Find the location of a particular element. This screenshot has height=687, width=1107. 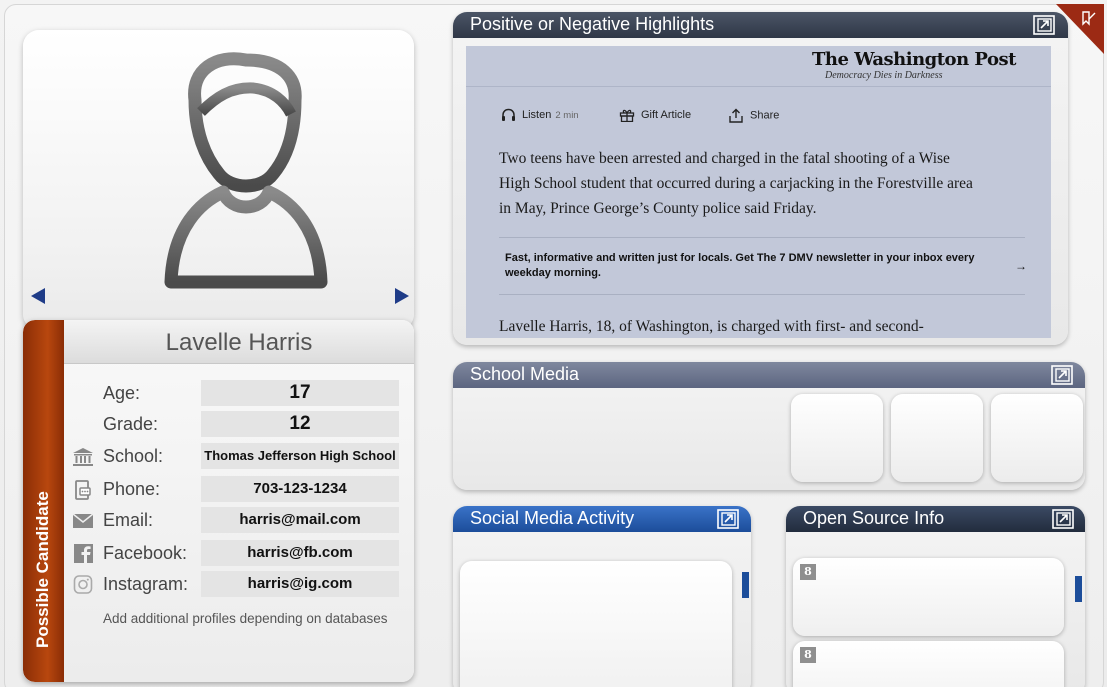

social-media-title: Social Media Activity is located at coordinates (552, 518).